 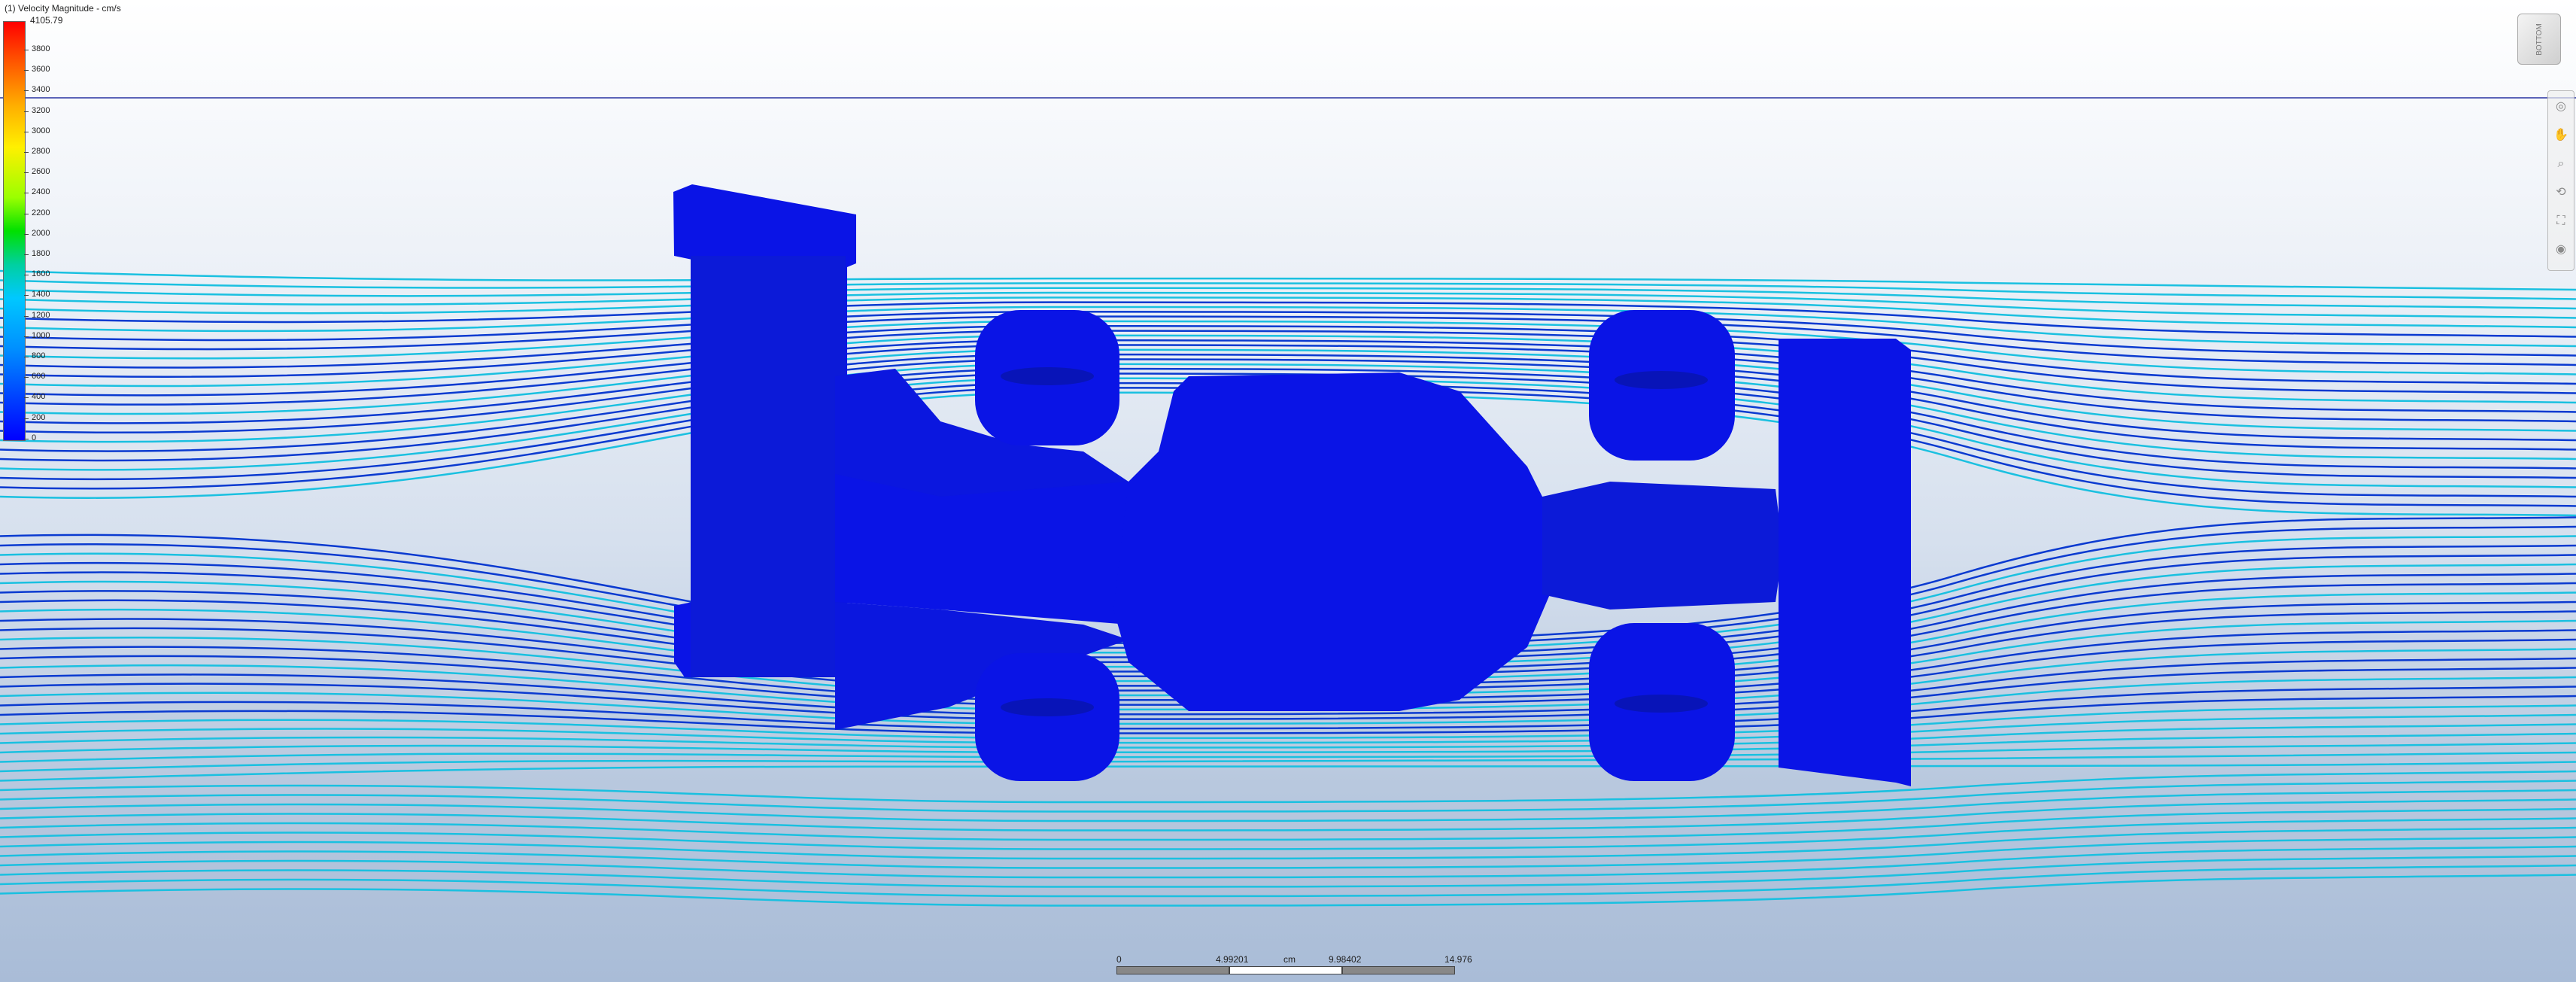 I want to click on rear-left-wheel, so click(x=1662, y=385).